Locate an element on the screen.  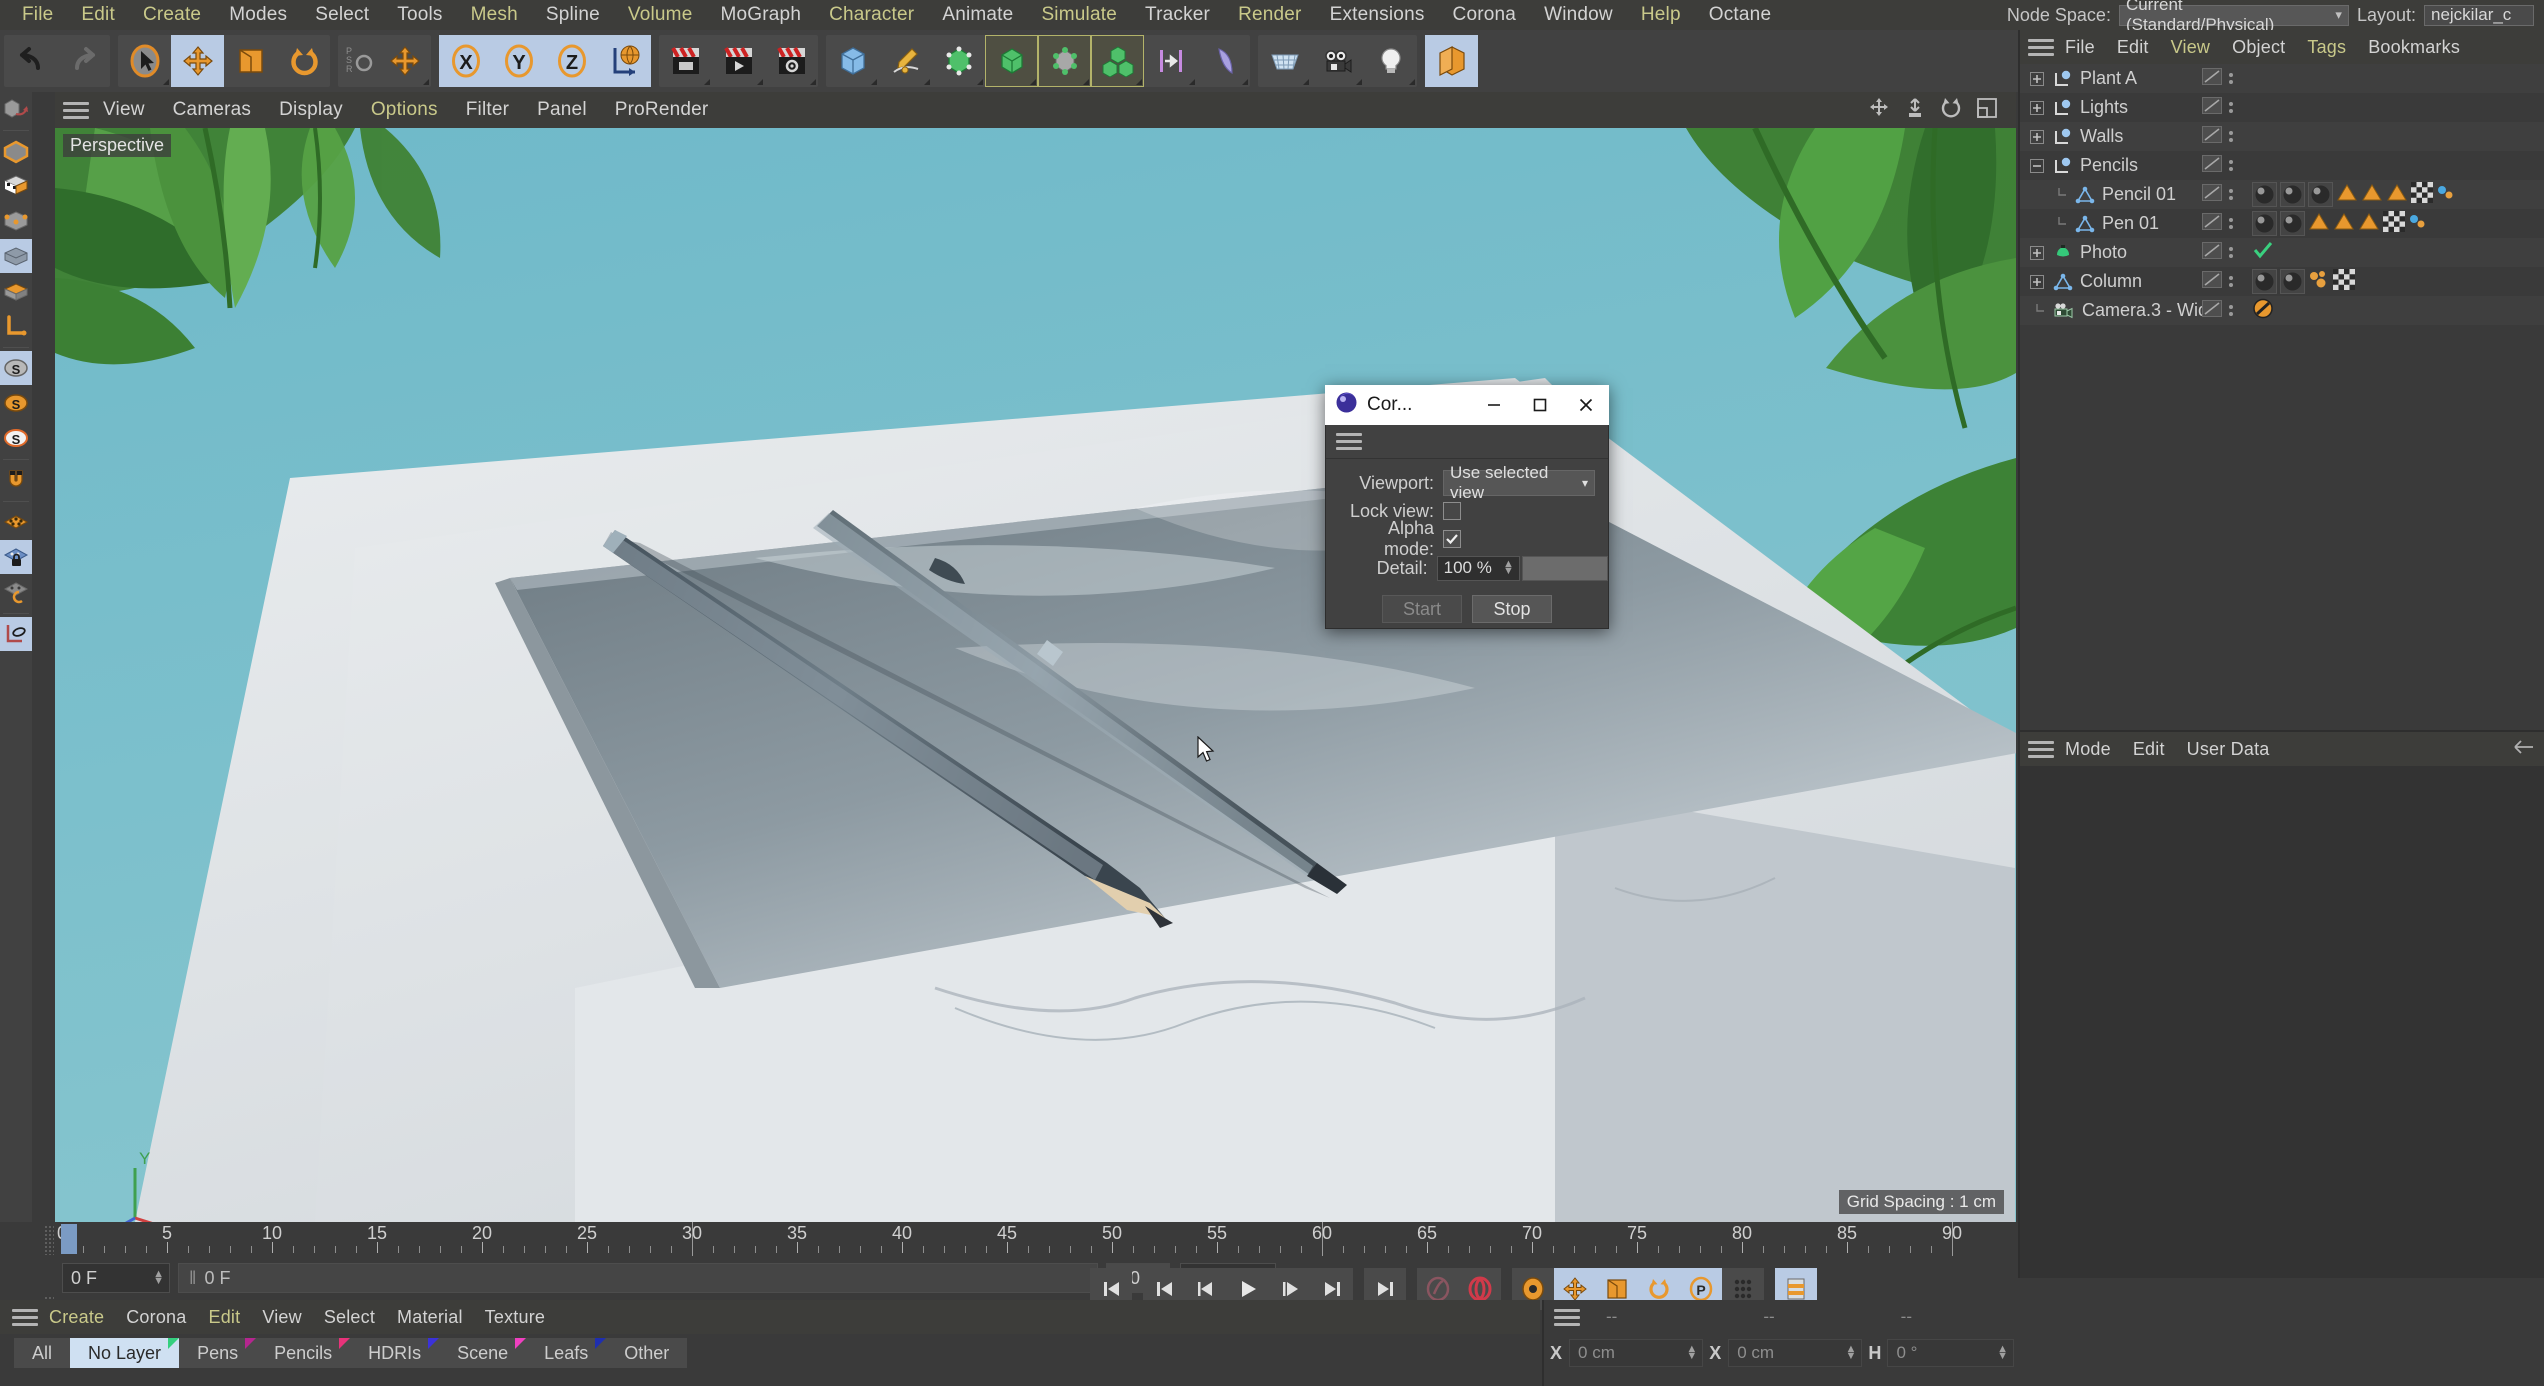
magnet-tool is located at coordinates (16, 480).